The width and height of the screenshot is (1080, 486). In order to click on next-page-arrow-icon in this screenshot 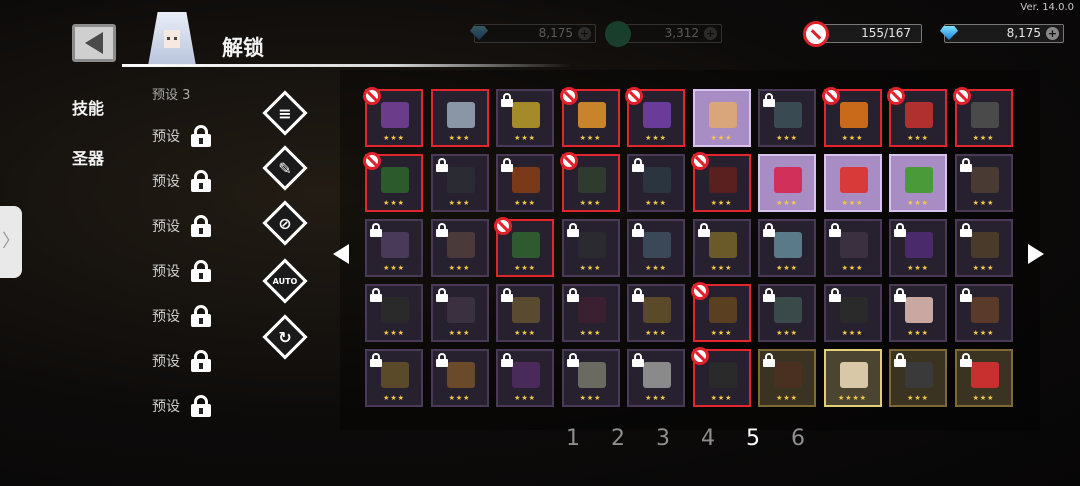, I will do `click(1036, 254)`.